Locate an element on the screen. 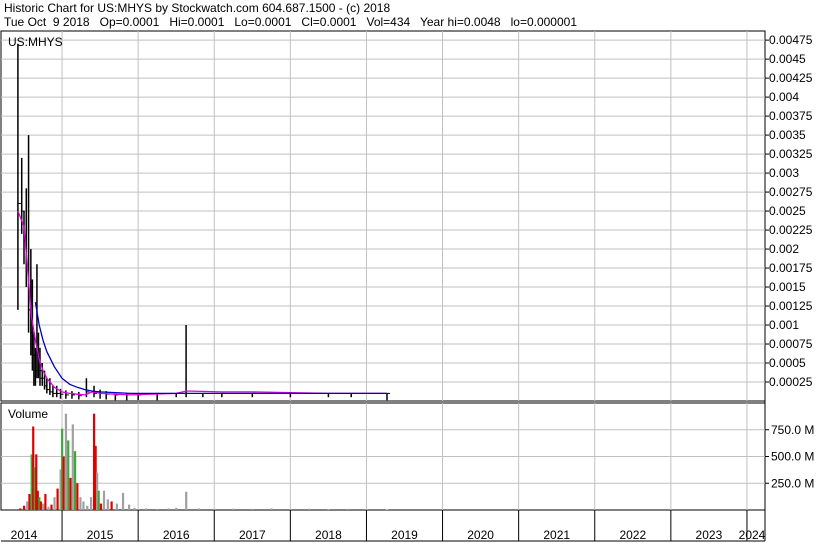 Image resolution: width=830 pixels, height=543 pixels. price-tick-label: 0.00425 is located at coordinates (791, 78).